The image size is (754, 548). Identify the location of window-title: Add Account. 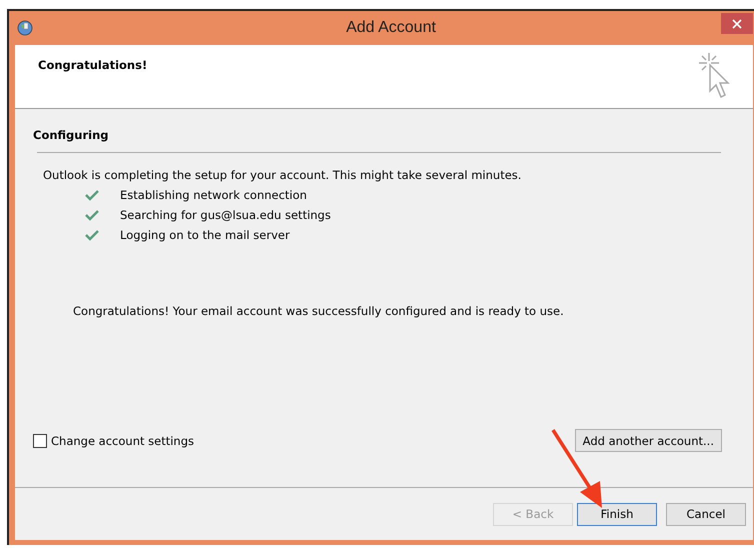
(391, 28).